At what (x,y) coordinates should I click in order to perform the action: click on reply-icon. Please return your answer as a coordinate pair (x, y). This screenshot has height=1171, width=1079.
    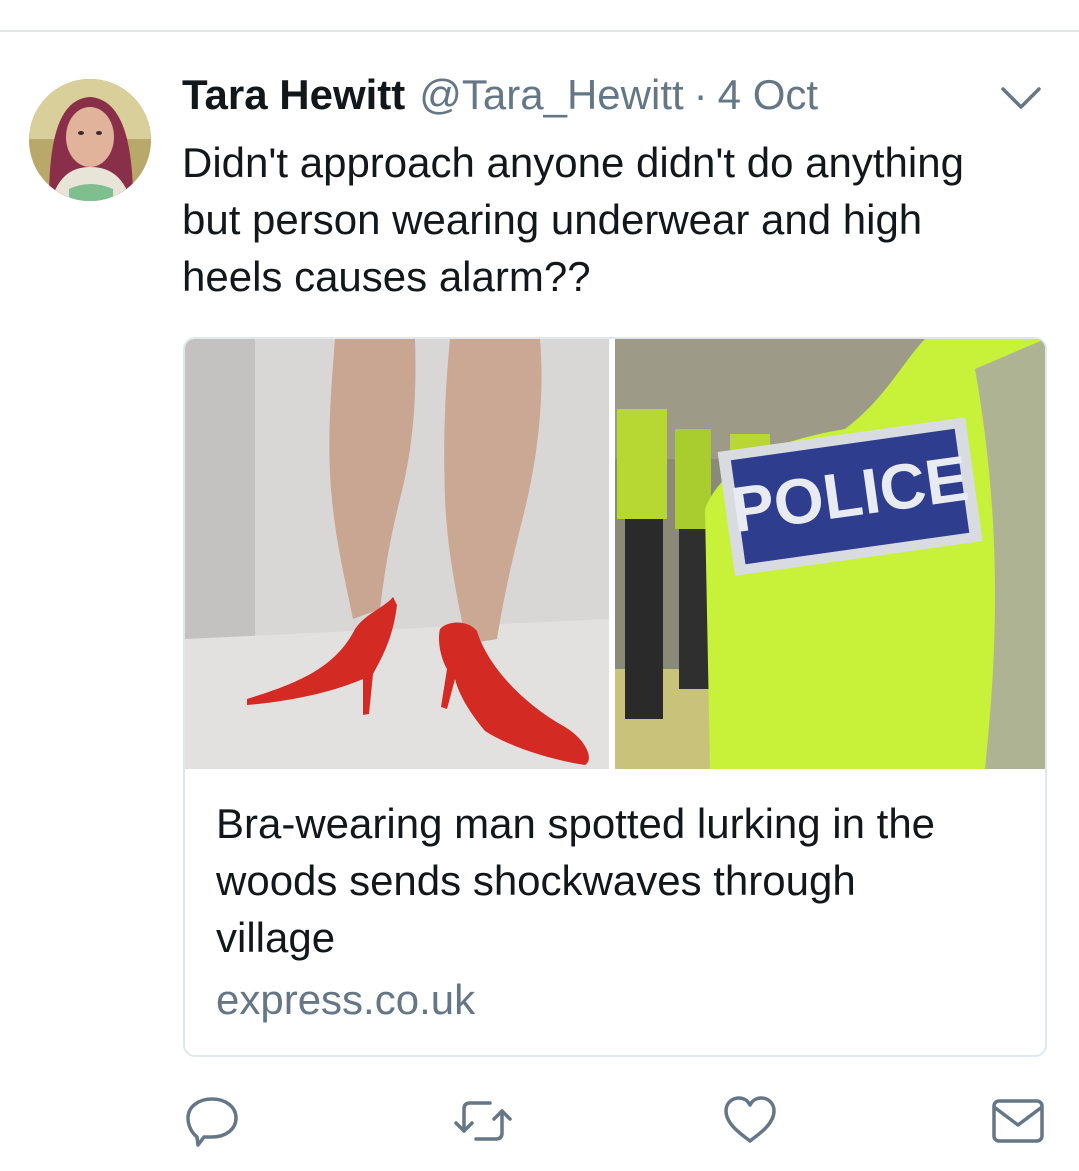
    Looking at the image, I should click on (212, 1121).